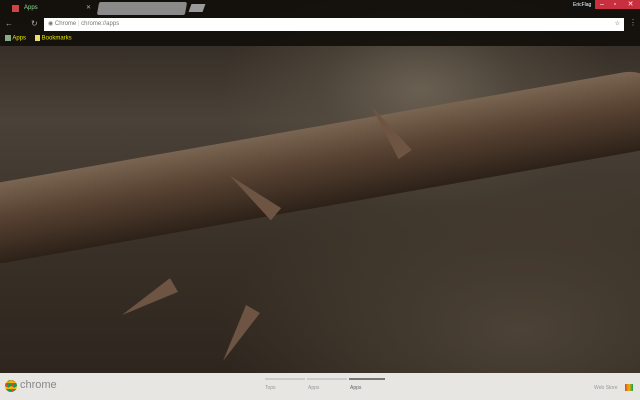 The image size is (640, 400). What do you see at coordinates (65, 24) in the screenshot?
I see `security-chip: Chrome` at bounding box center [65, 24].